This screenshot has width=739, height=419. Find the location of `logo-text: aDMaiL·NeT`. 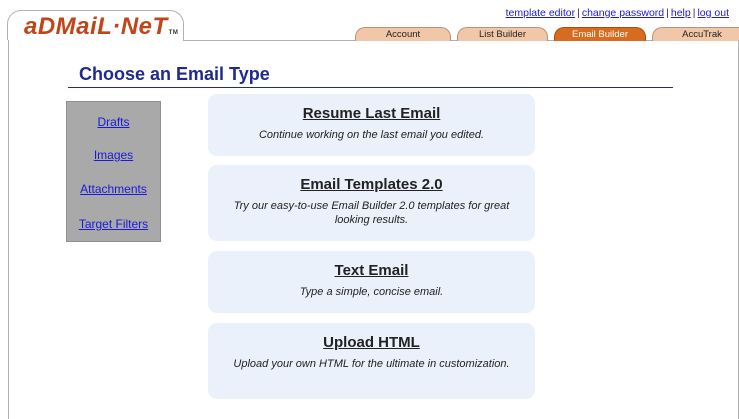

logo-text: aDMaiL·NeT is located at coordinates (96, 26).